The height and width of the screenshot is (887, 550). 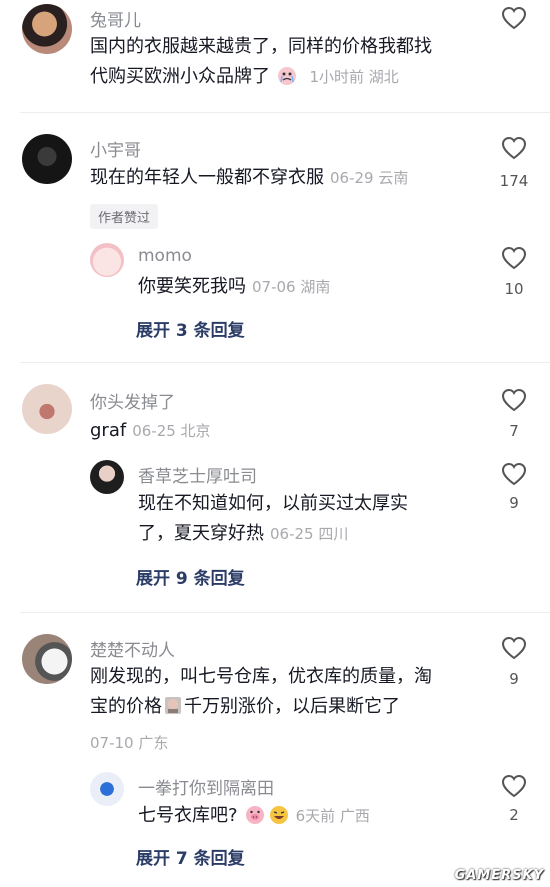 What do you see at coordinates (261, 676) in the screenshot?
I see `comment-text-line: 刚发现的，叫七号仓库，优衣库的质量，淘` at bounding box center [261, 676].